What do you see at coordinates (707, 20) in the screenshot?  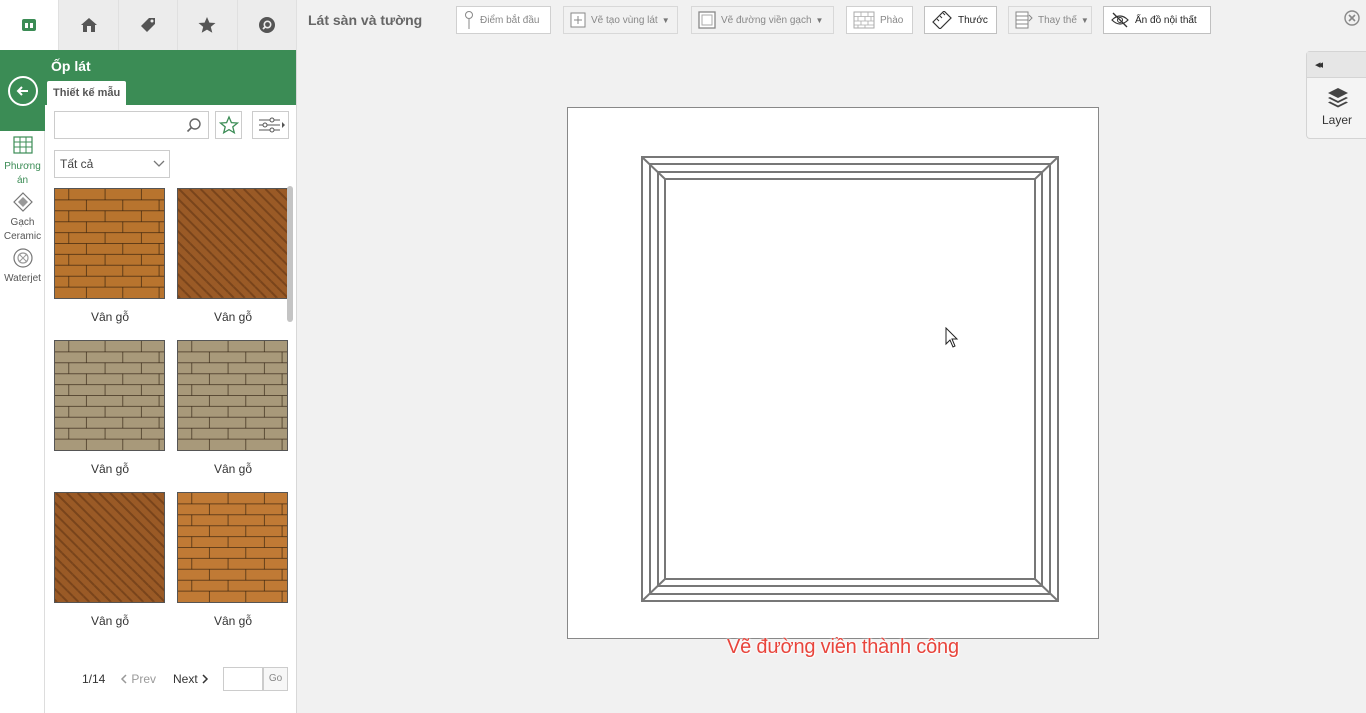 I see `border-icon` at bounding box center [707, 20].